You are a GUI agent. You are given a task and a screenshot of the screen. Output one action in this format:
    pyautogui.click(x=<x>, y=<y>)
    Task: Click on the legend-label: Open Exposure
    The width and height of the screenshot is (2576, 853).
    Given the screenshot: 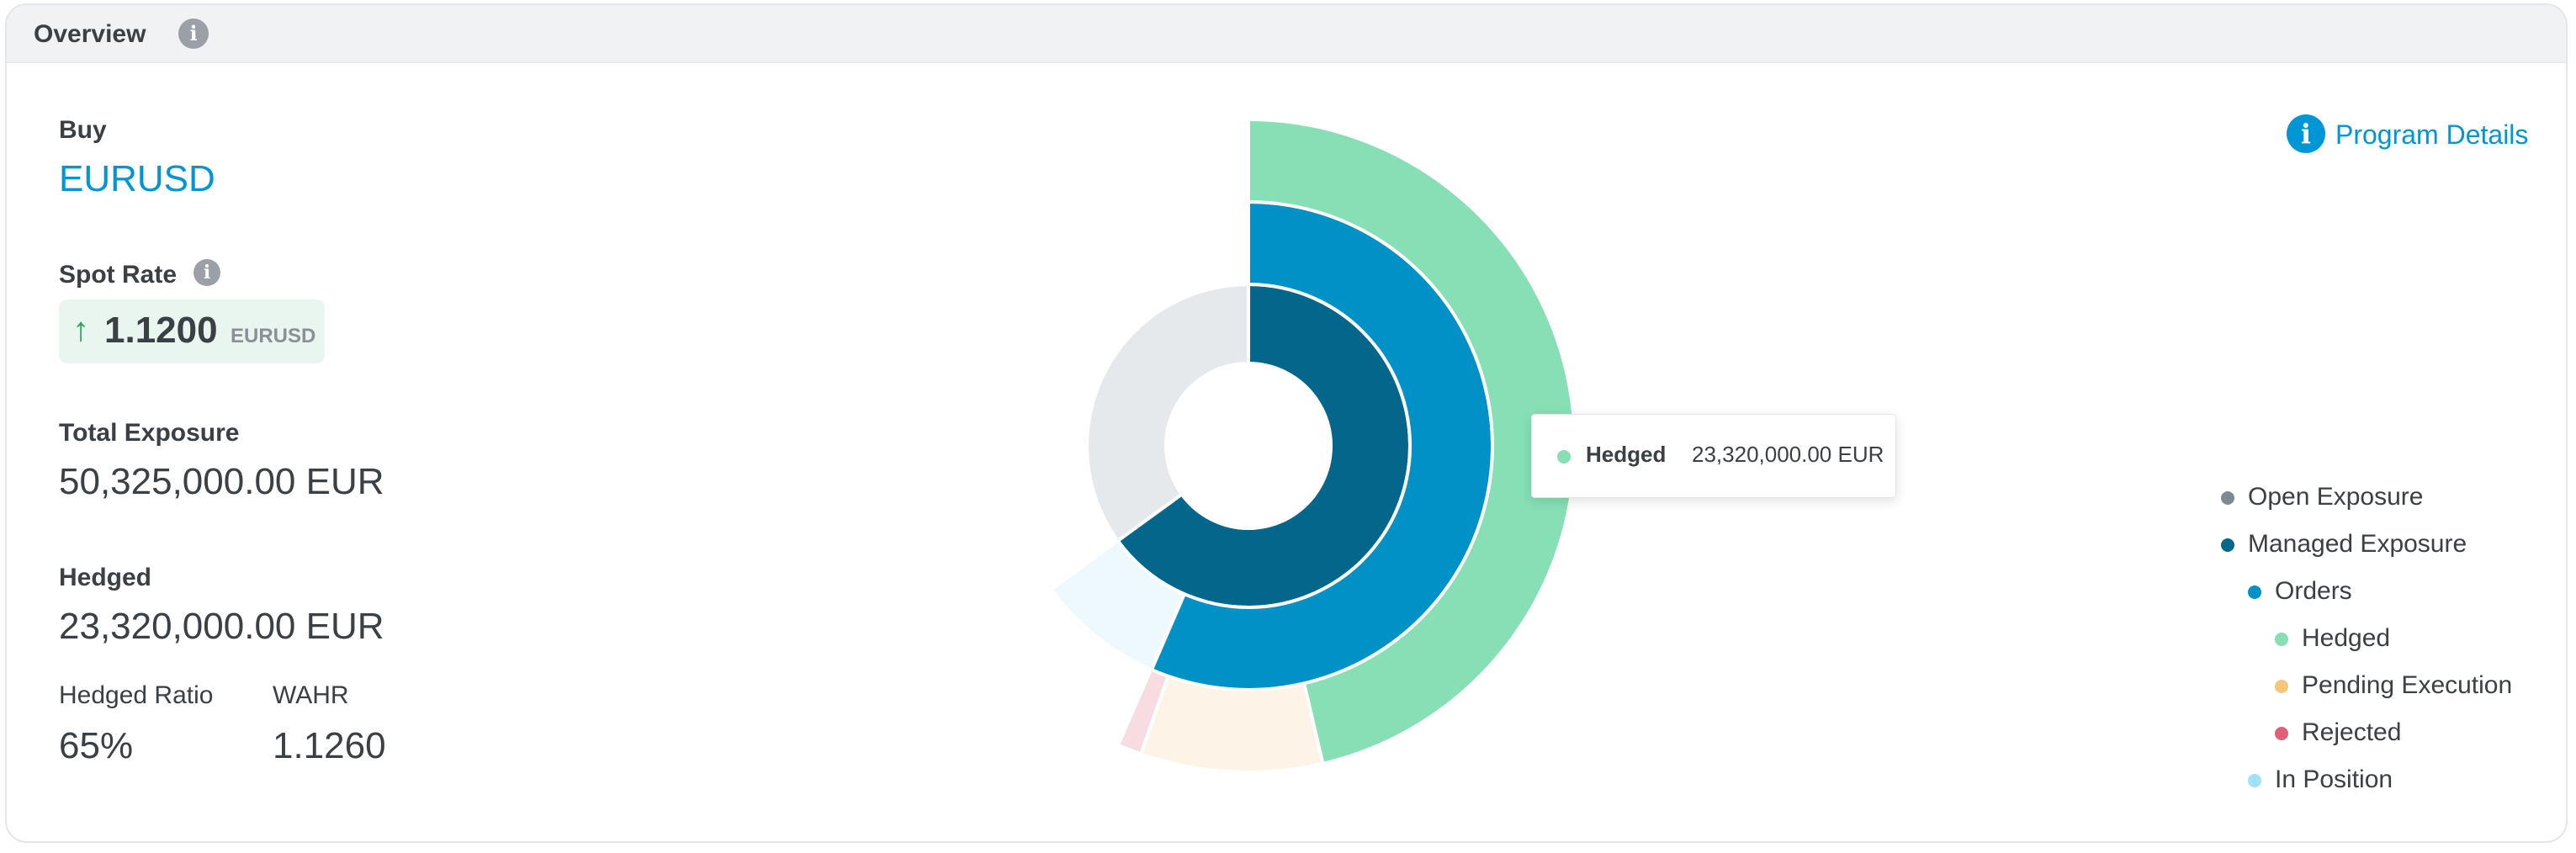 What is the action you would take?
    pyautogui.click(x=2336, y=497)
    